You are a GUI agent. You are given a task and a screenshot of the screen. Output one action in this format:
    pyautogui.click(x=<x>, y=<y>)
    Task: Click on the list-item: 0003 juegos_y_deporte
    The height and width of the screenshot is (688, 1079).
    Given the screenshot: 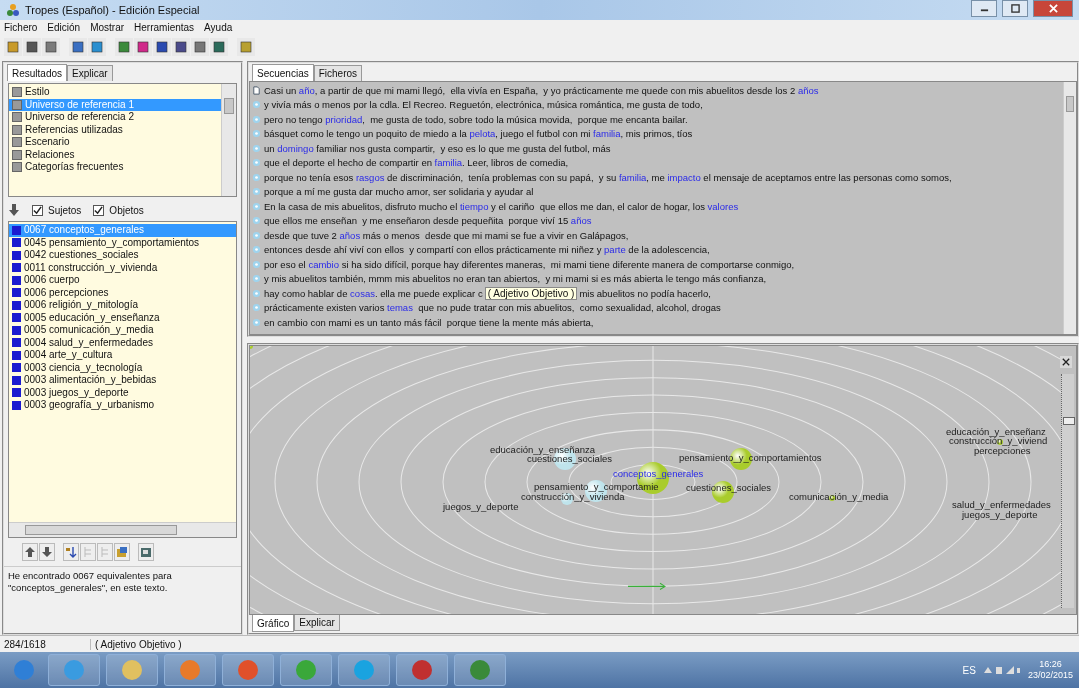 What is the action you would take?
    pyautogui.click(x=122, y=392)
    